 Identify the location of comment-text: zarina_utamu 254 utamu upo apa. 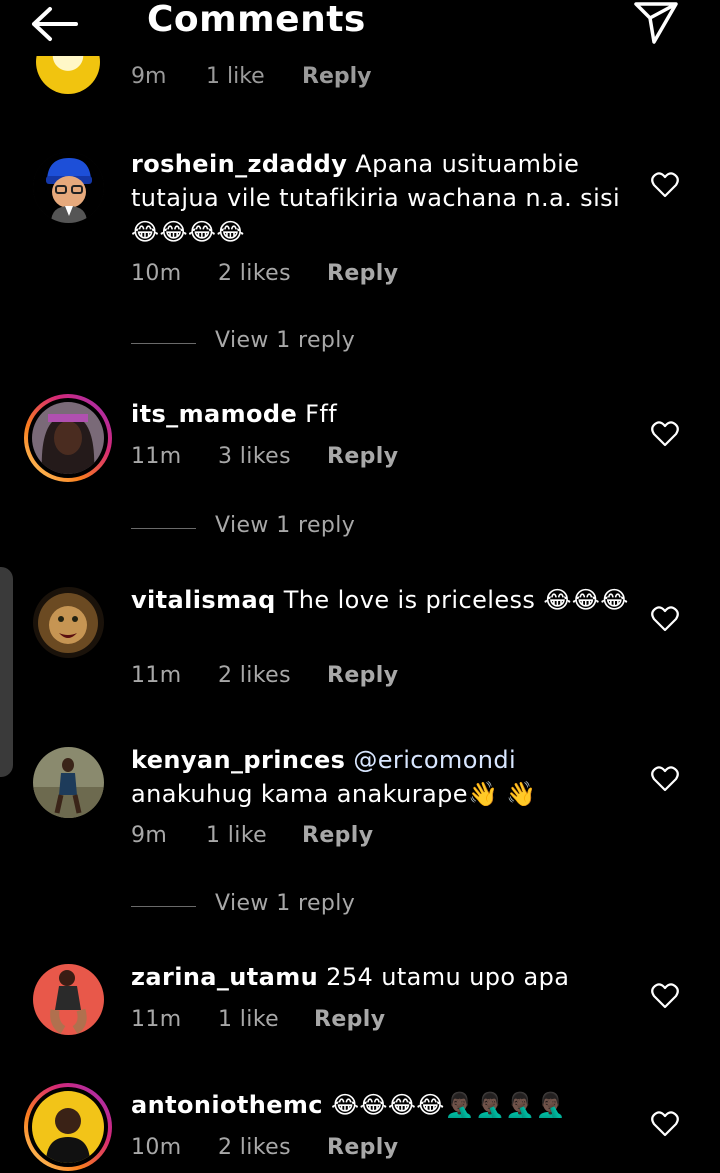
(381, 977).